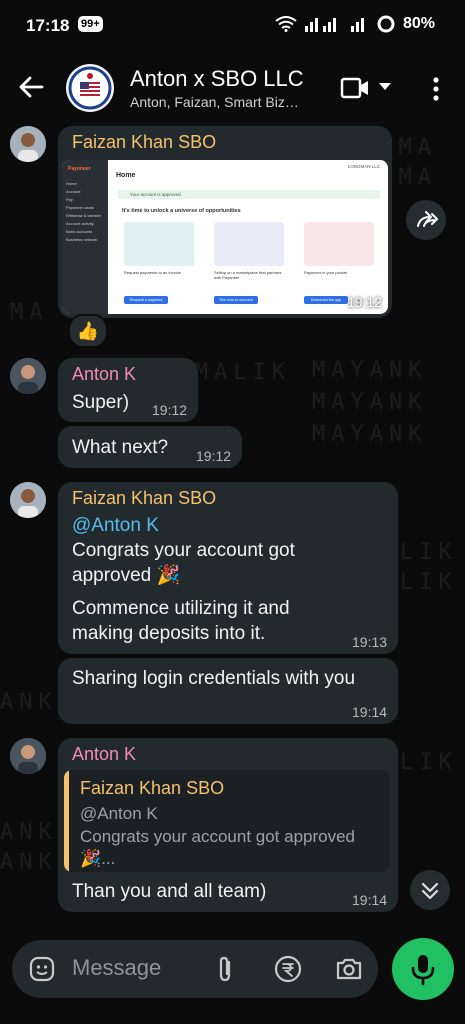 The width and height of the screenshot is (465, 1024). What do you see at coordinates (66, 821) in the screenshot?
I see `quote-bar` at bounding box center [66, 821].